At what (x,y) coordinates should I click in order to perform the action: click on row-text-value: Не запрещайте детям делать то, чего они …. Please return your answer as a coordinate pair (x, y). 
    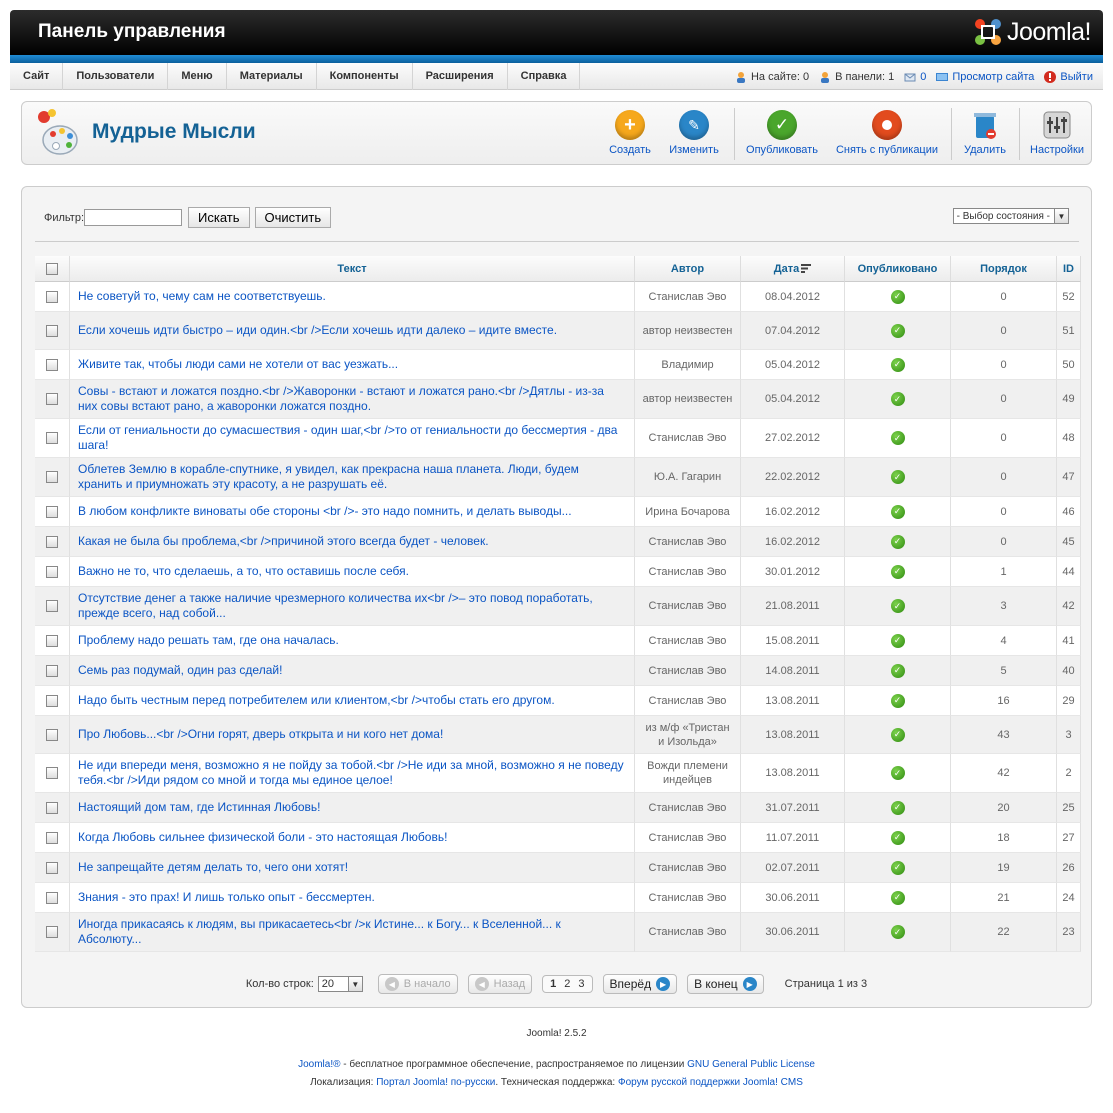
    Looking at the image, I should click on (213, 867).